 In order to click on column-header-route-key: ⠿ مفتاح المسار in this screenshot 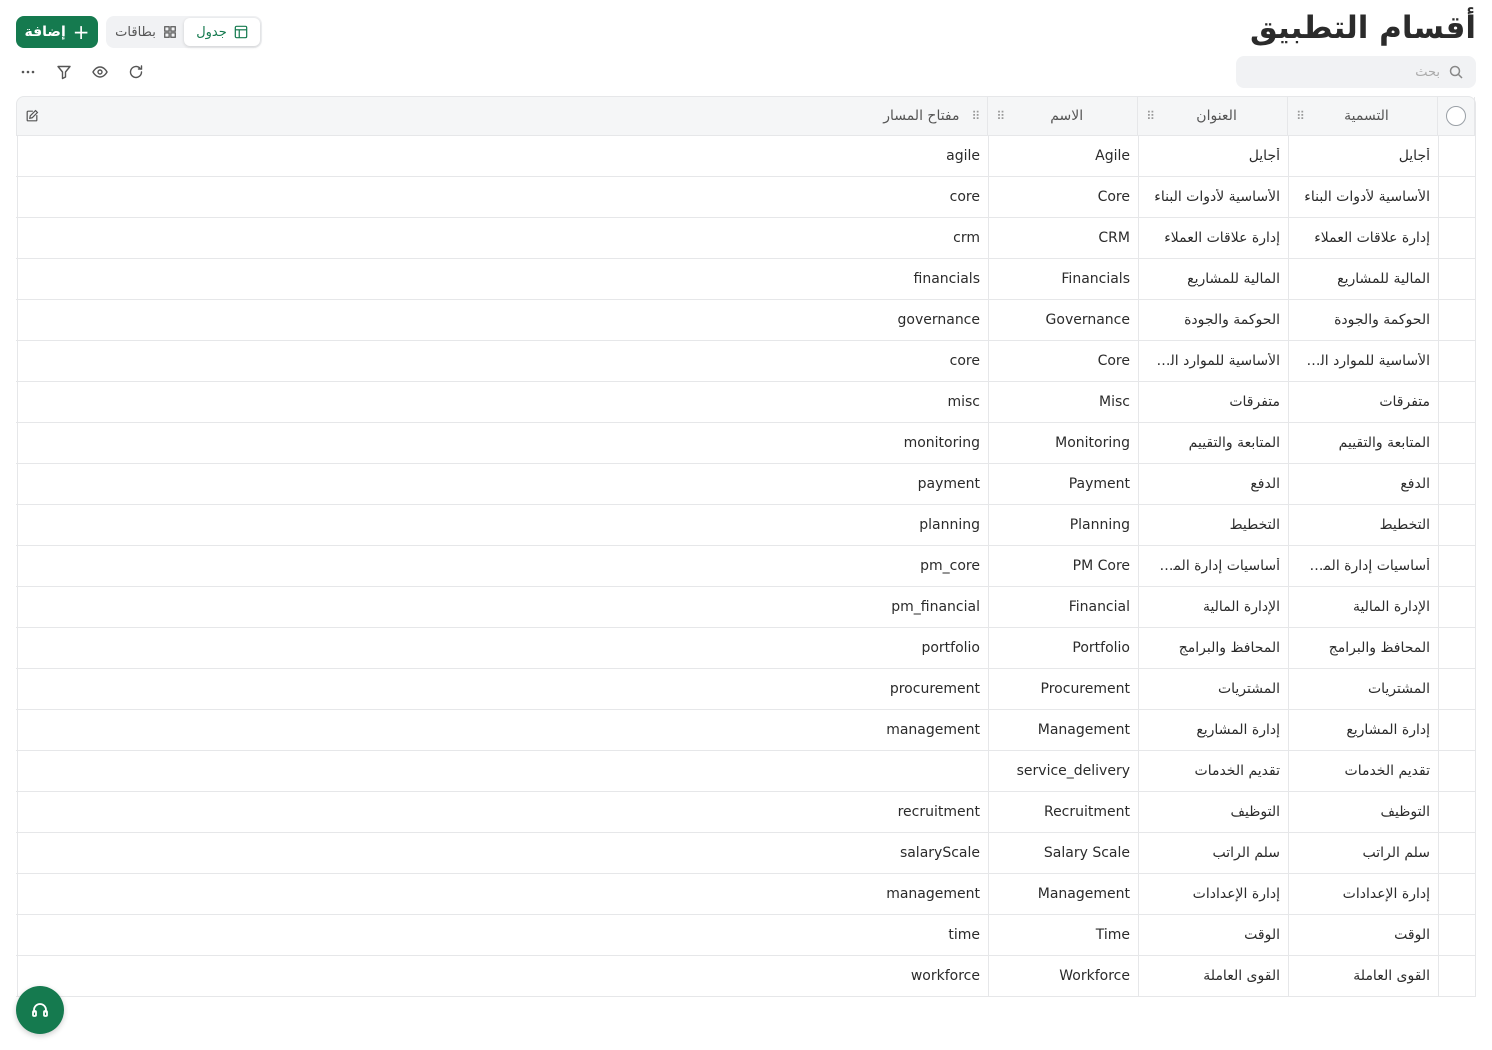, I will do `click(502, 116)`.